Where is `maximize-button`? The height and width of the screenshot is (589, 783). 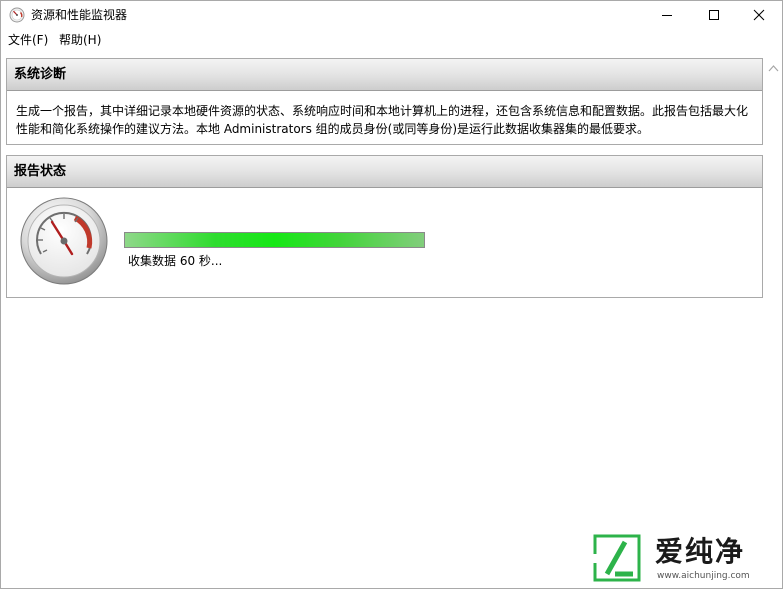 maximize-button is located at coordinates (714, 15).